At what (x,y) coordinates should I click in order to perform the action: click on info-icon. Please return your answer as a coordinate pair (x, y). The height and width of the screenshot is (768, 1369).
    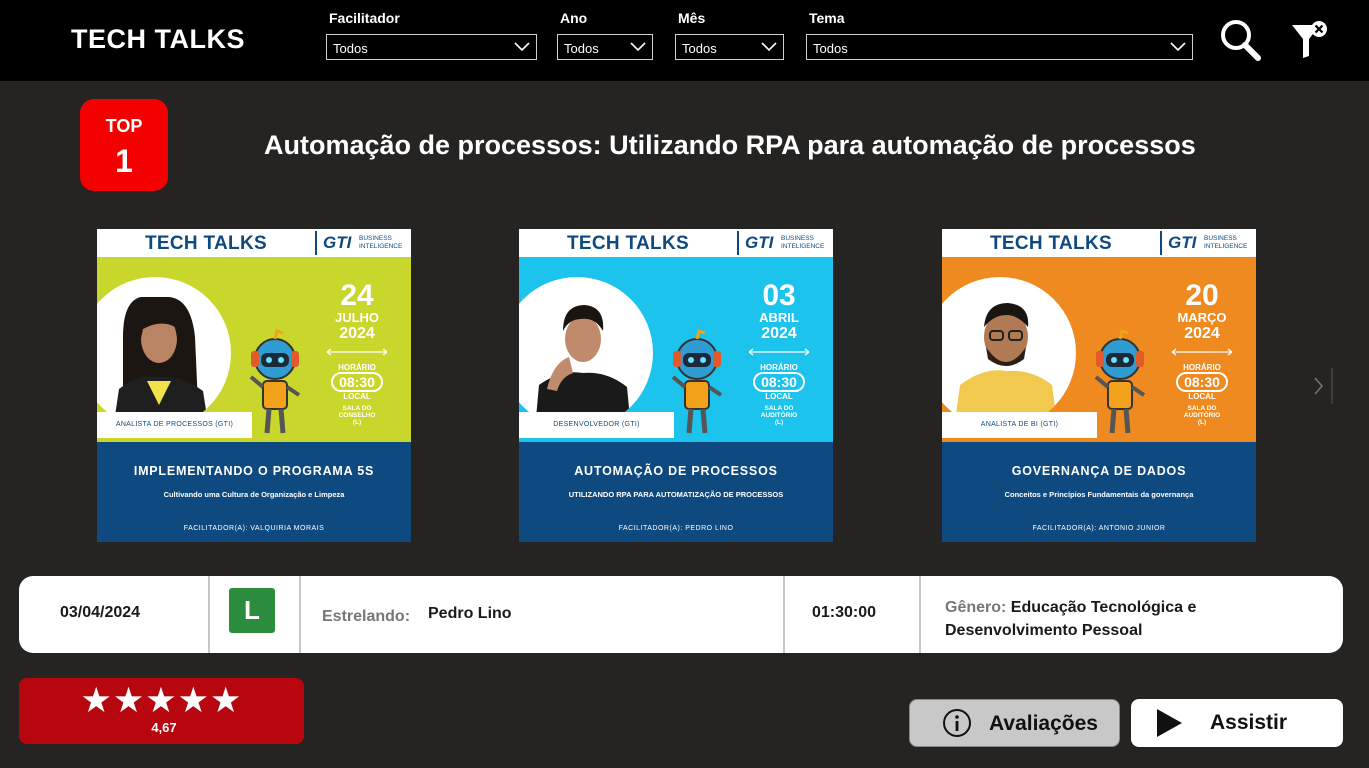
    Looking at the image, I should click on (957, 723).